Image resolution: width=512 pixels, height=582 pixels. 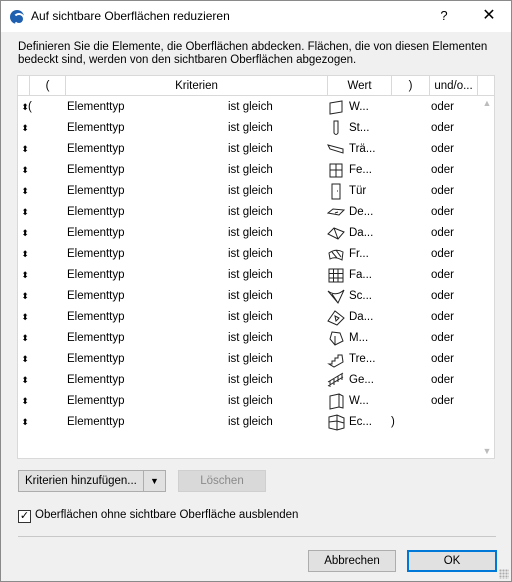 I want to click on table-row: ⬍ Elementtyp ist gleich De... oder, so click(x=248, y=212).